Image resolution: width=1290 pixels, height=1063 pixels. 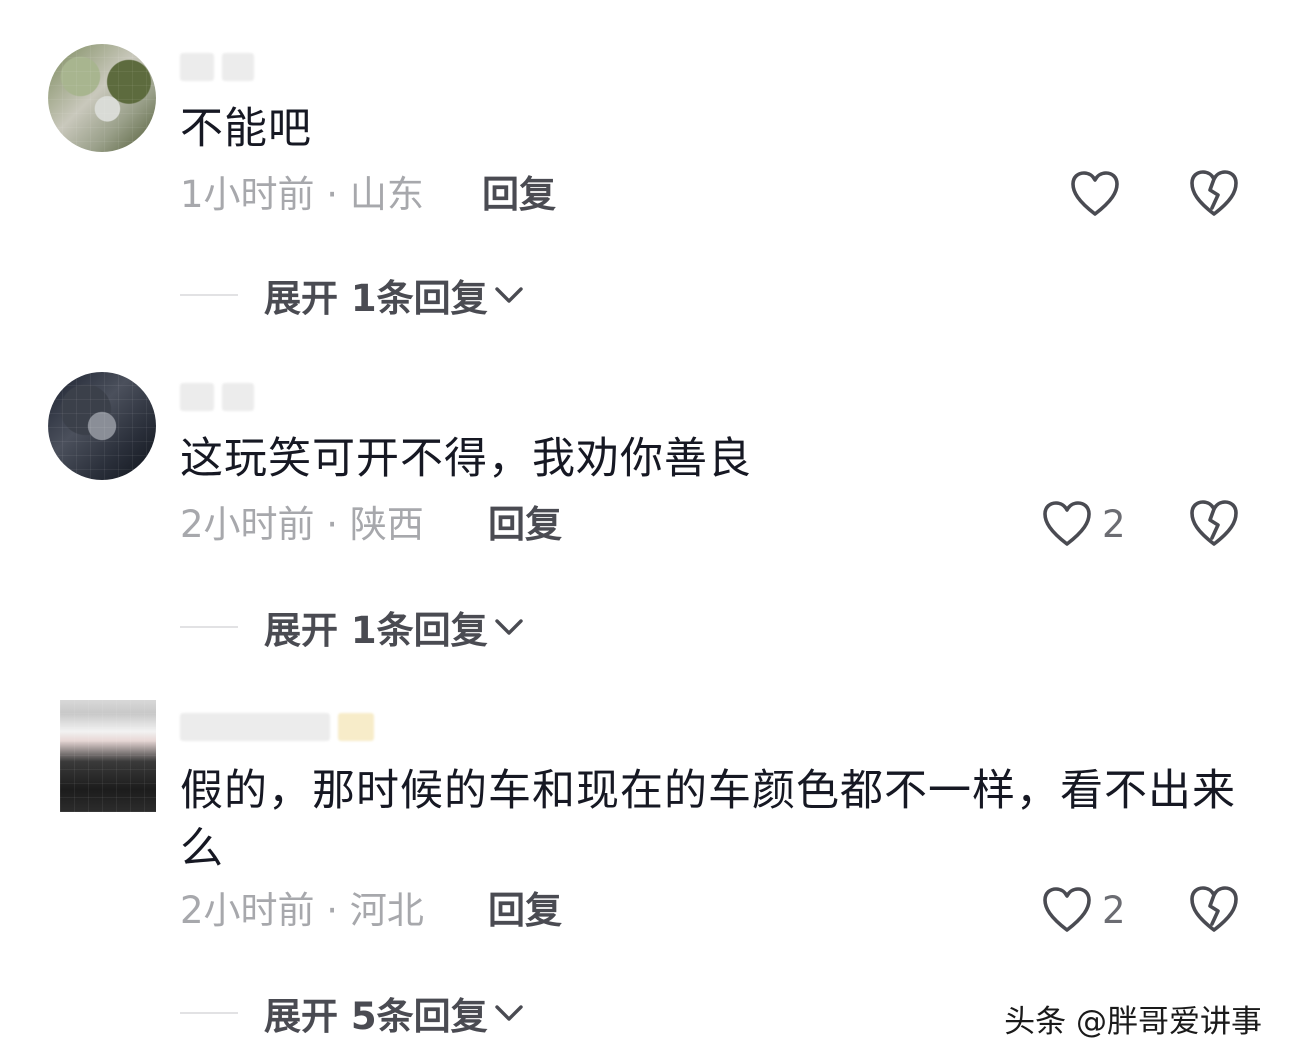 I want to click on expand-replies-label: 展开 5条回复, so click(x=376, y=1016).